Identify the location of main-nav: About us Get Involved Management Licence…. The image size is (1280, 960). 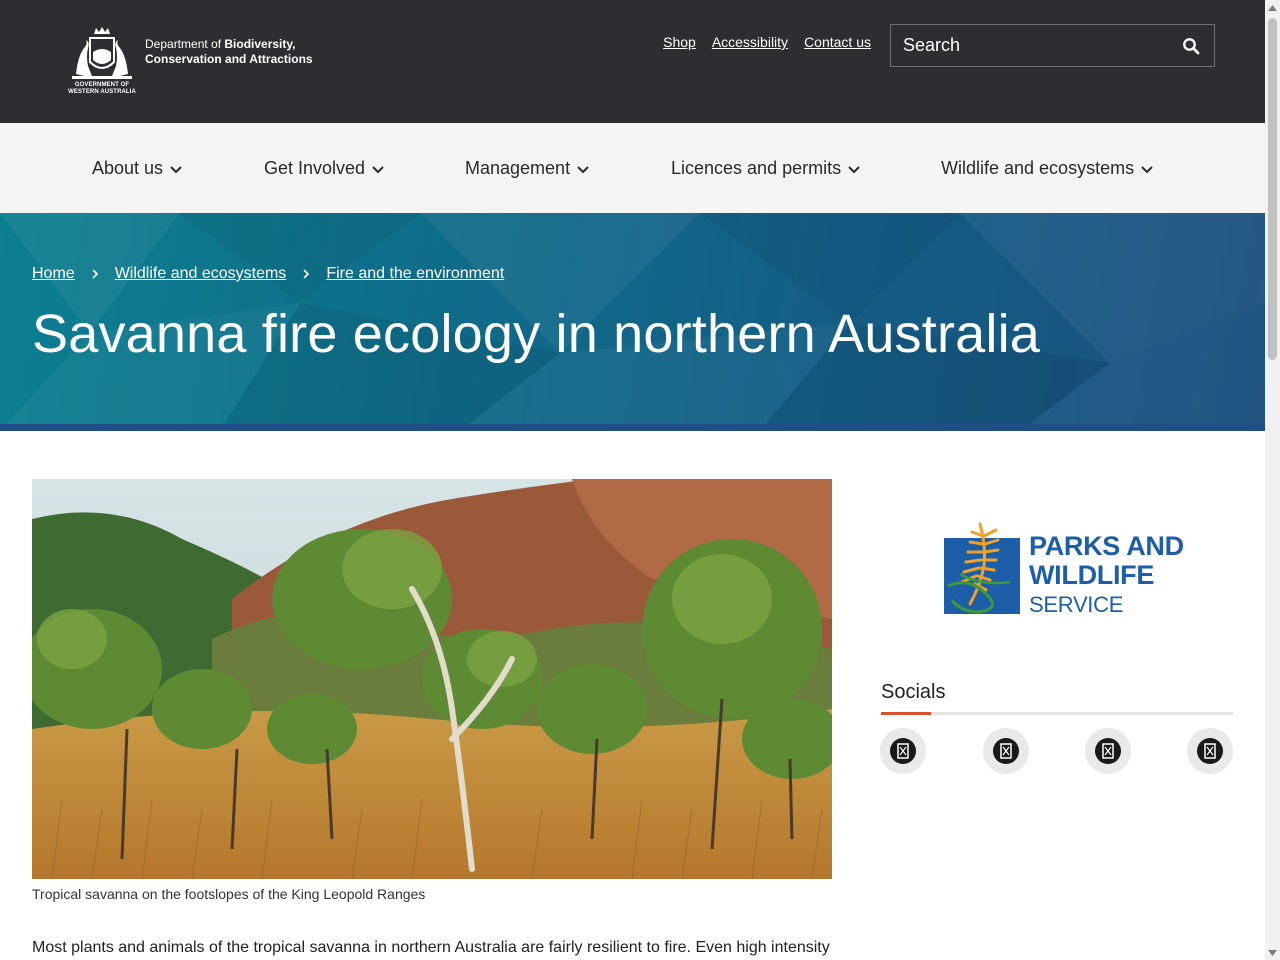
(632, 168).